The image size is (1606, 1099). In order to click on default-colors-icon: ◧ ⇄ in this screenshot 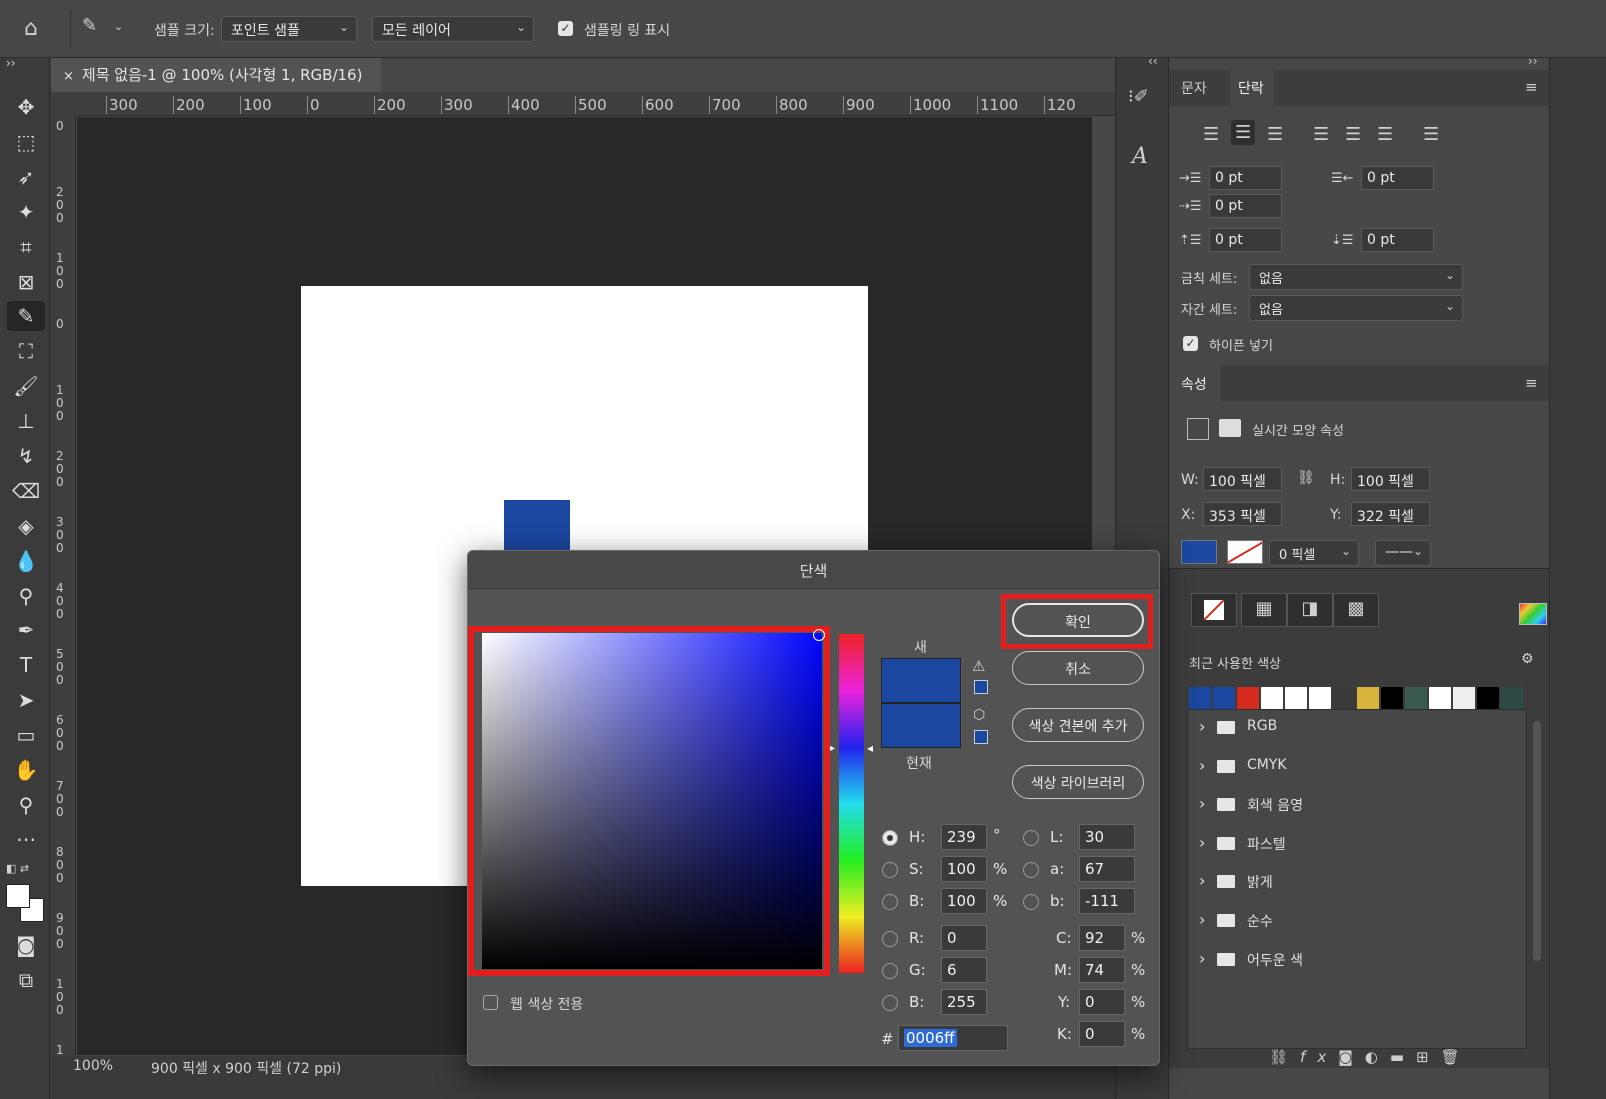, I will do `click(17, 868)`.